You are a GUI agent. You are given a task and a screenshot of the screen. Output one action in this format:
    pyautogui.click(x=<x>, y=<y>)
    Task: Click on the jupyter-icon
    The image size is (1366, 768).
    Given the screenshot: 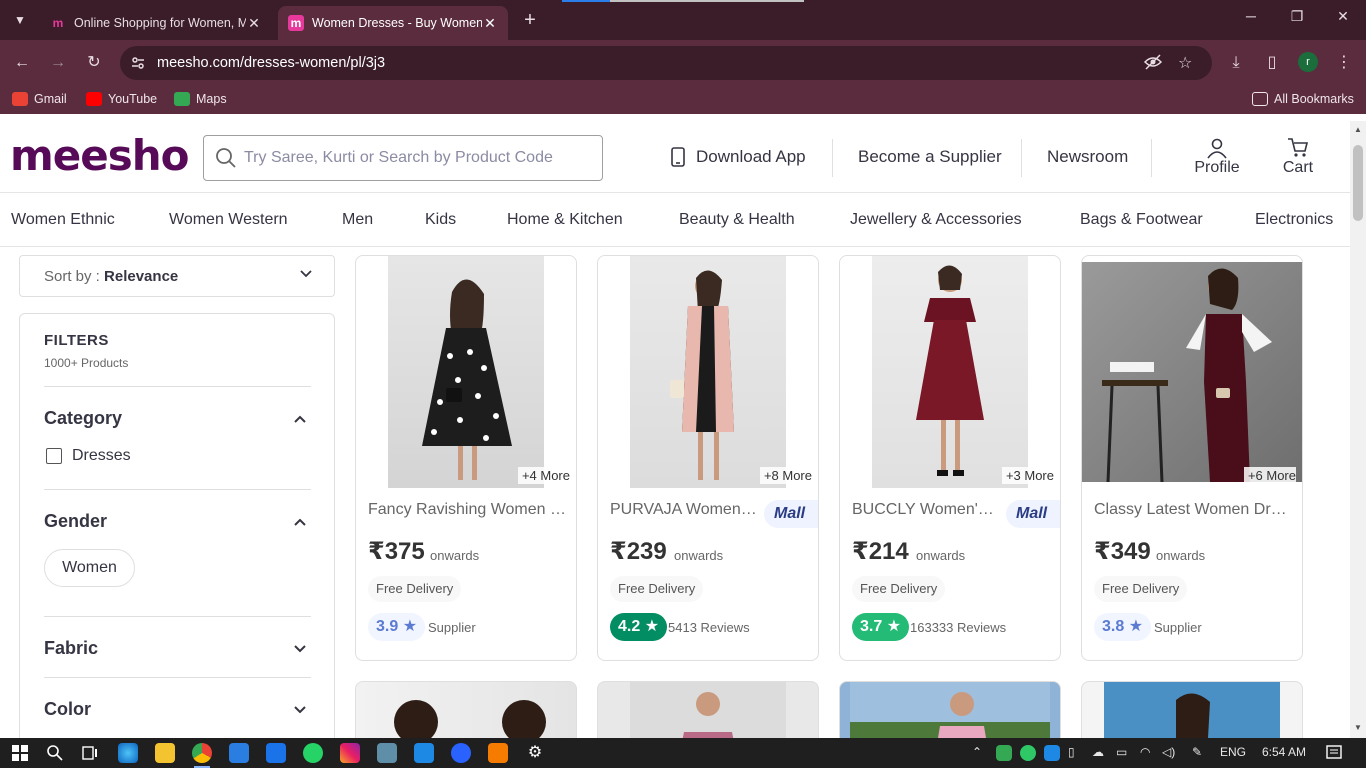 What is the action you would take?
    pyautogui.click(x=498, y=753)
    